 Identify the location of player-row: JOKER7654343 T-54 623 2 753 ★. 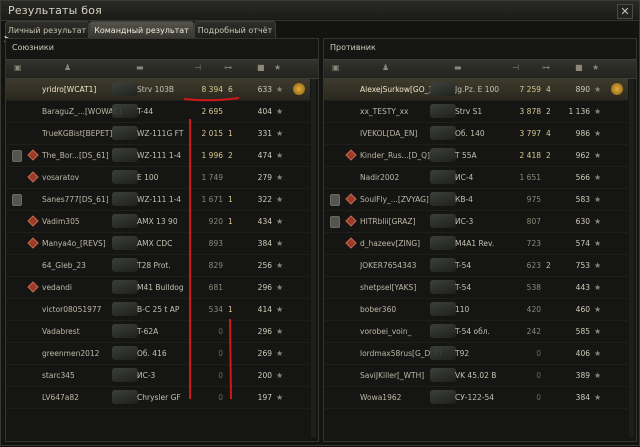
(476, 266).